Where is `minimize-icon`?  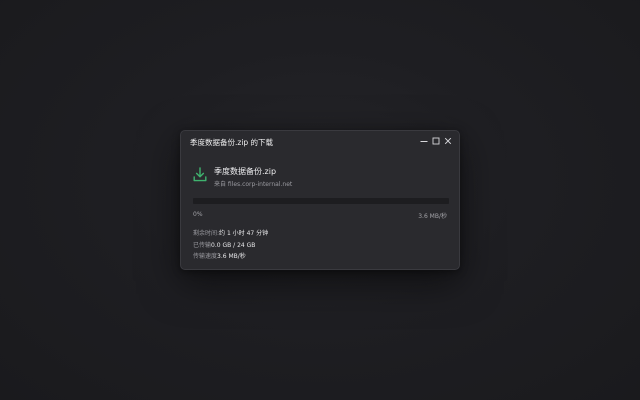 minimize-icon is located at coordinates (424, 141).